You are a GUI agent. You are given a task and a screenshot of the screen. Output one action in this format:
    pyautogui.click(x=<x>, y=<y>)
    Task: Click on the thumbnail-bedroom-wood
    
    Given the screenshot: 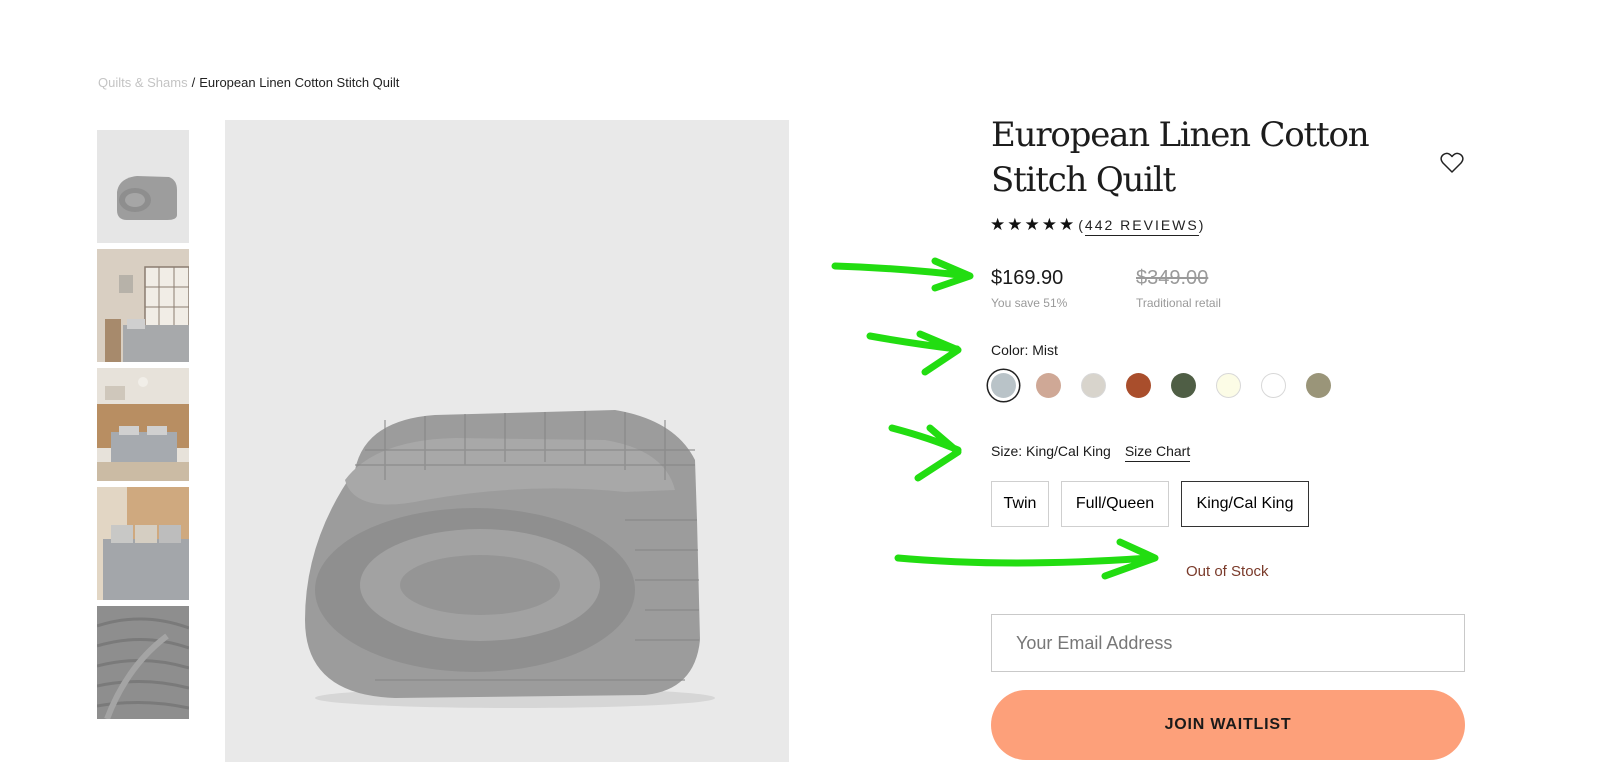 What is the action you would take?
    pyautogui.click(x=143, y=424)
    